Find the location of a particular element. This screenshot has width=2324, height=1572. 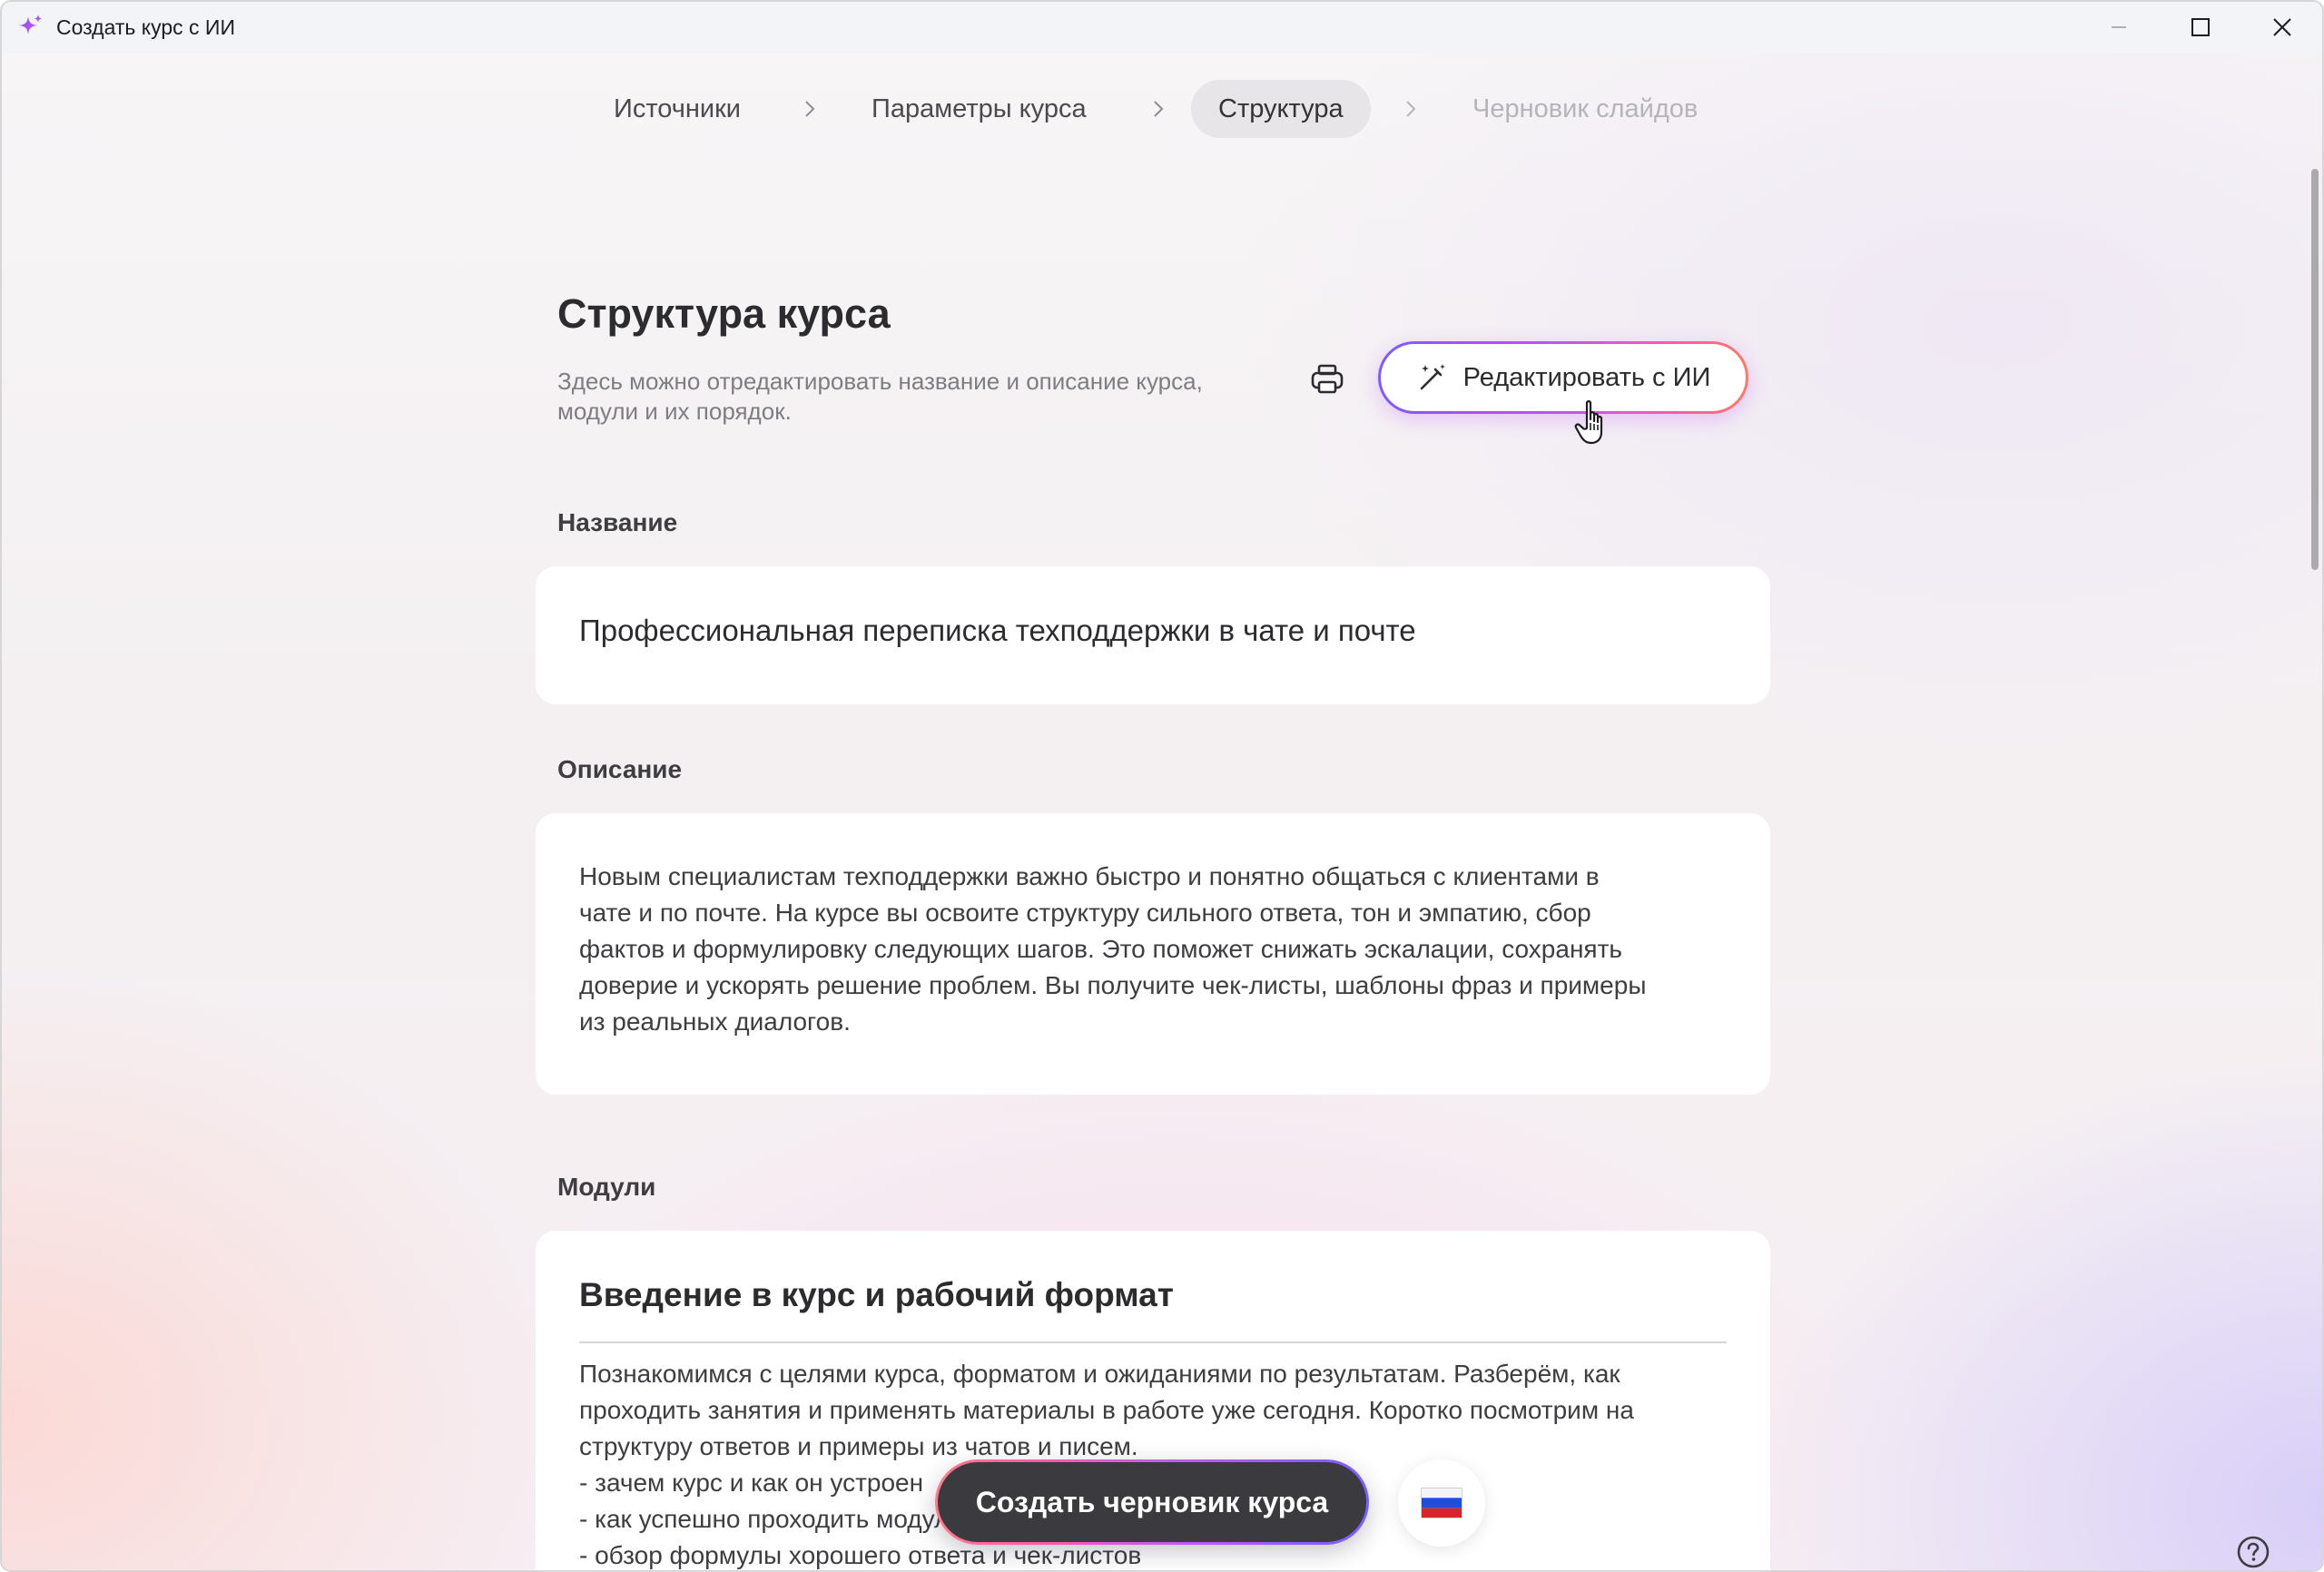

russia-flag-icon is located at coordinates (1441, 1503).